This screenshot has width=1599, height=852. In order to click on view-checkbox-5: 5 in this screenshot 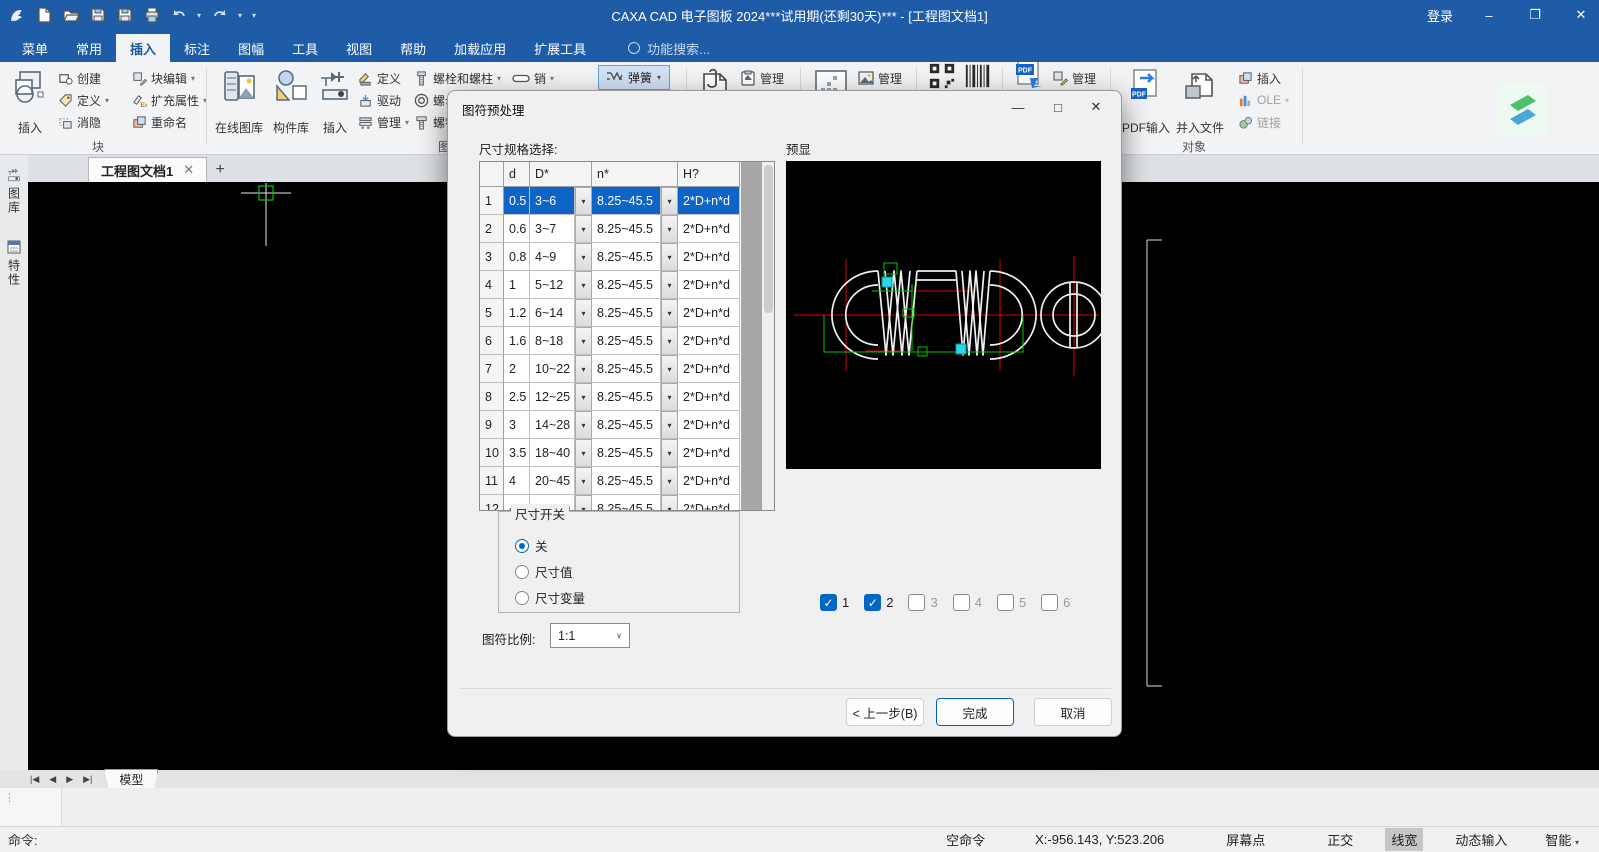, I will do `click(1011, 602)`.